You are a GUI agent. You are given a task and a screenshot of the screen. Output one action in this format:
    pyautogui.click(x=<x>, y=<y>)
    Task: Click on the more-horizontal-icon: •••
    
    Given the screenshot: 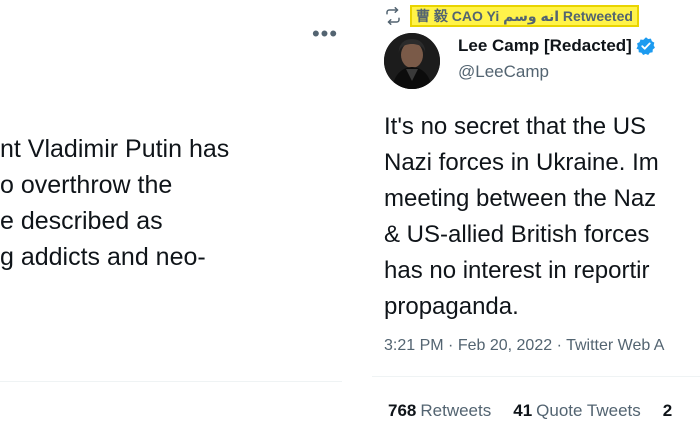 What is the action you would take?
    pyautogui.click(x=324, y=34)
    